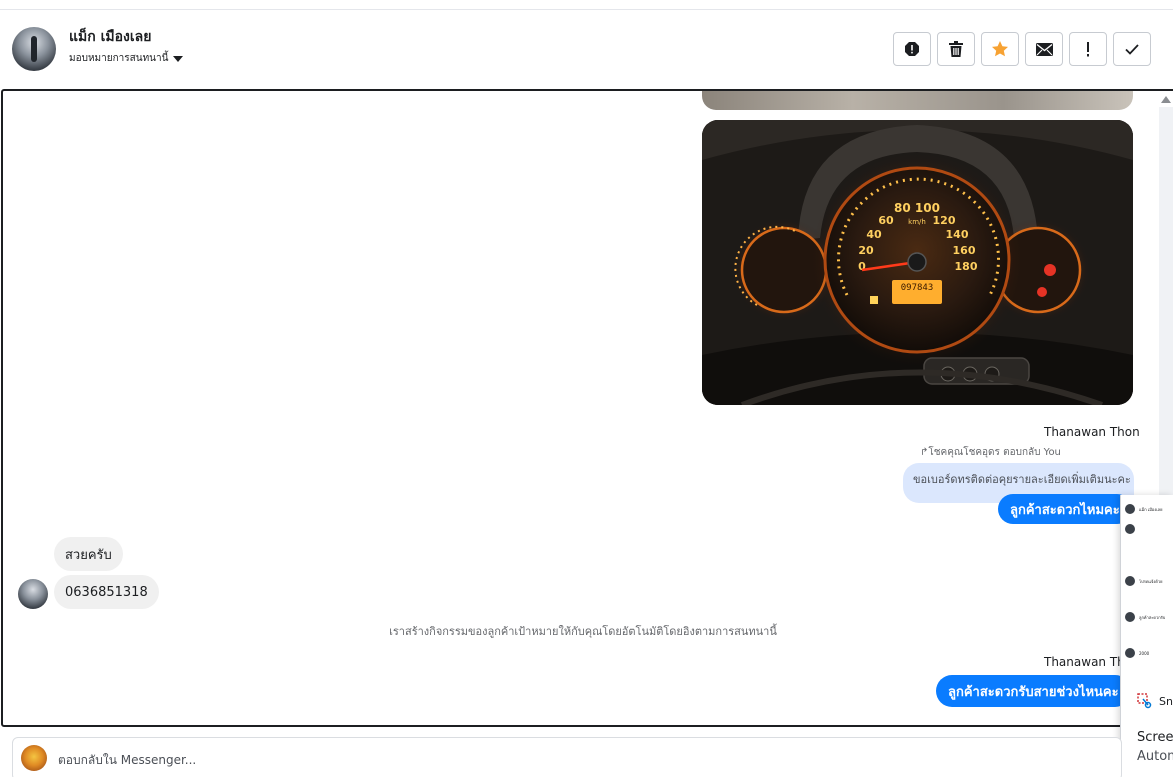  I want to click on overlay-row: ลูกค้าสะดวกรับ, so click(1145, 617).